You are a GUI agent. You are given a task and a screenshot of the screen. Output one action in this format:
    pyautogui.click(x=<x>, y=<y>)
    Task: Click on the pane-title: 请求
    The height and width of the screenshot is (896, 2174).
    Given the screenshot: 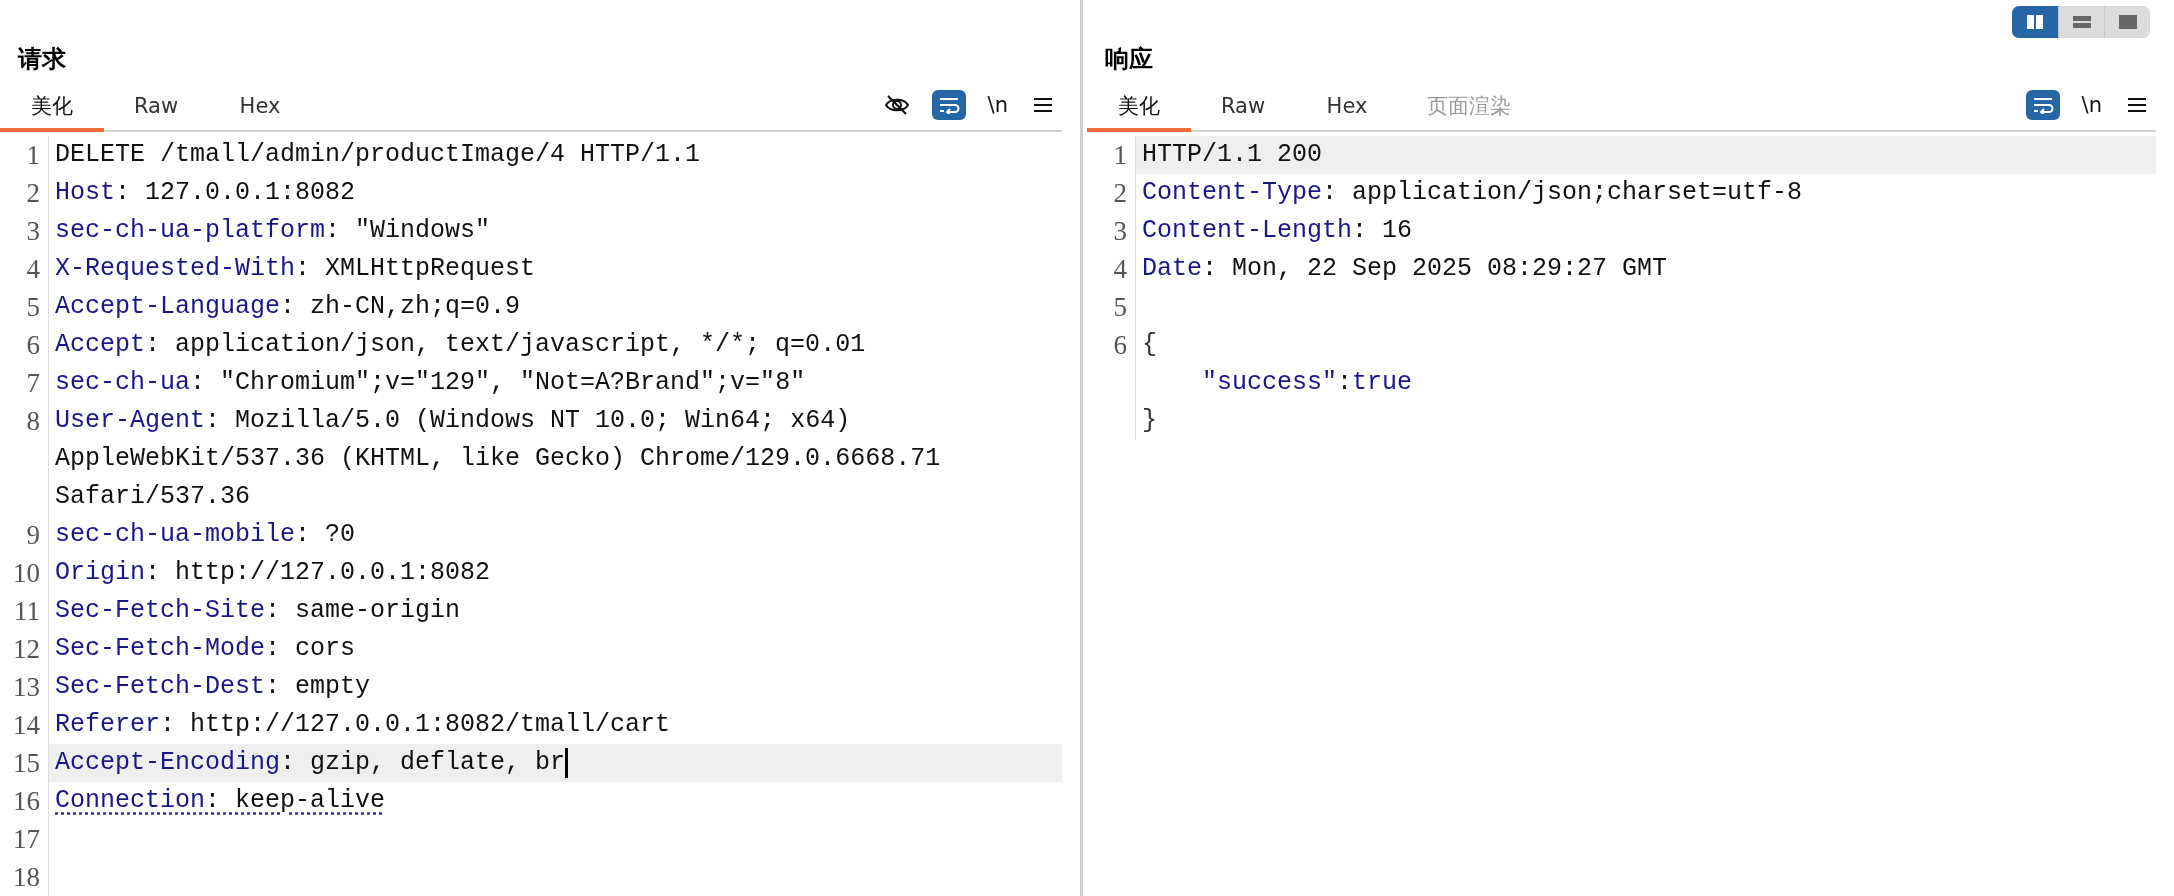 What is the action you would take?
    pyautogui.click(x=41, y=59)
    